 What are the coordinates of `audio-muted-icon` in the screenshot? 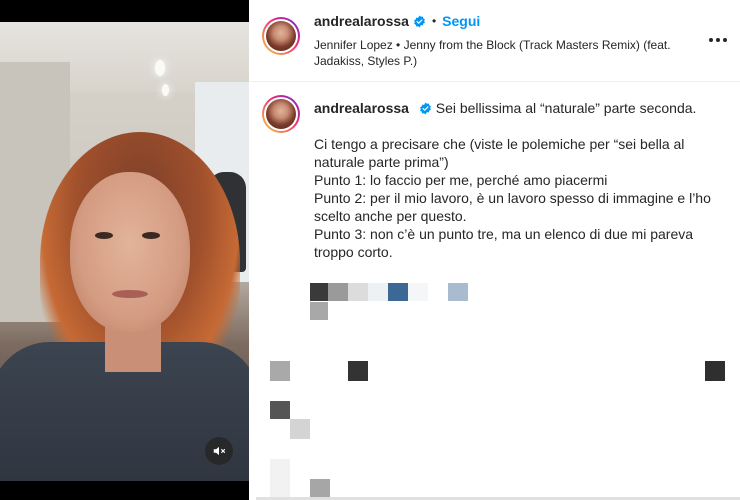 It's located at (219, 451).